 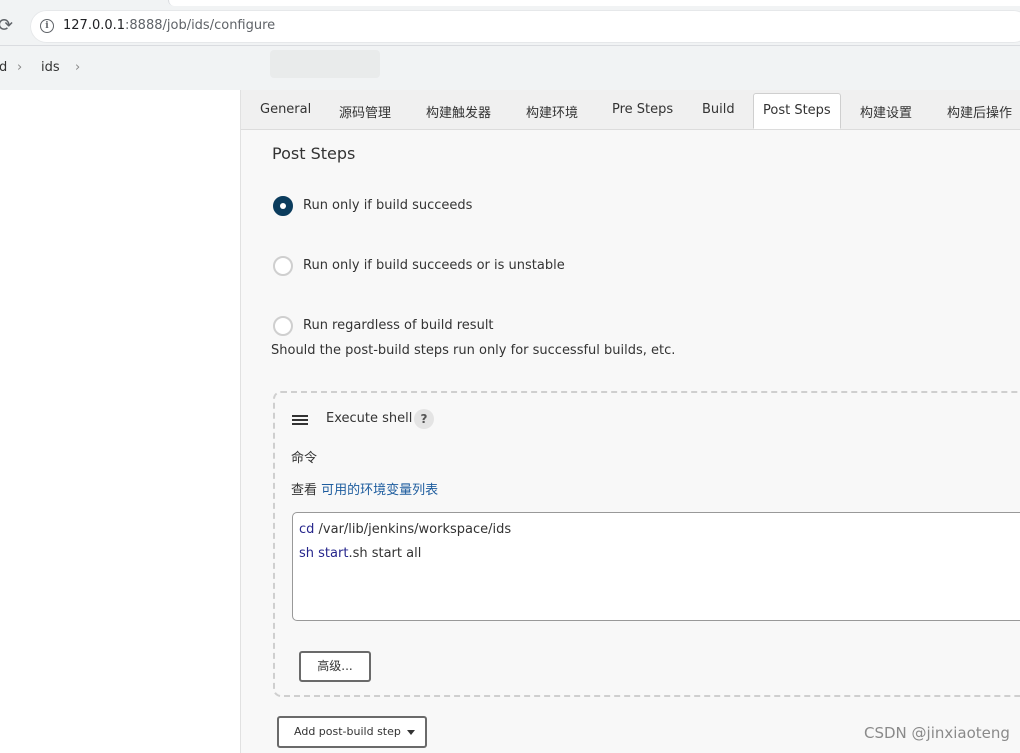 What do you see at coordinates (424, 419) in the screenshot?
I see `help-icon: ?` at bounding box center [424, 419].